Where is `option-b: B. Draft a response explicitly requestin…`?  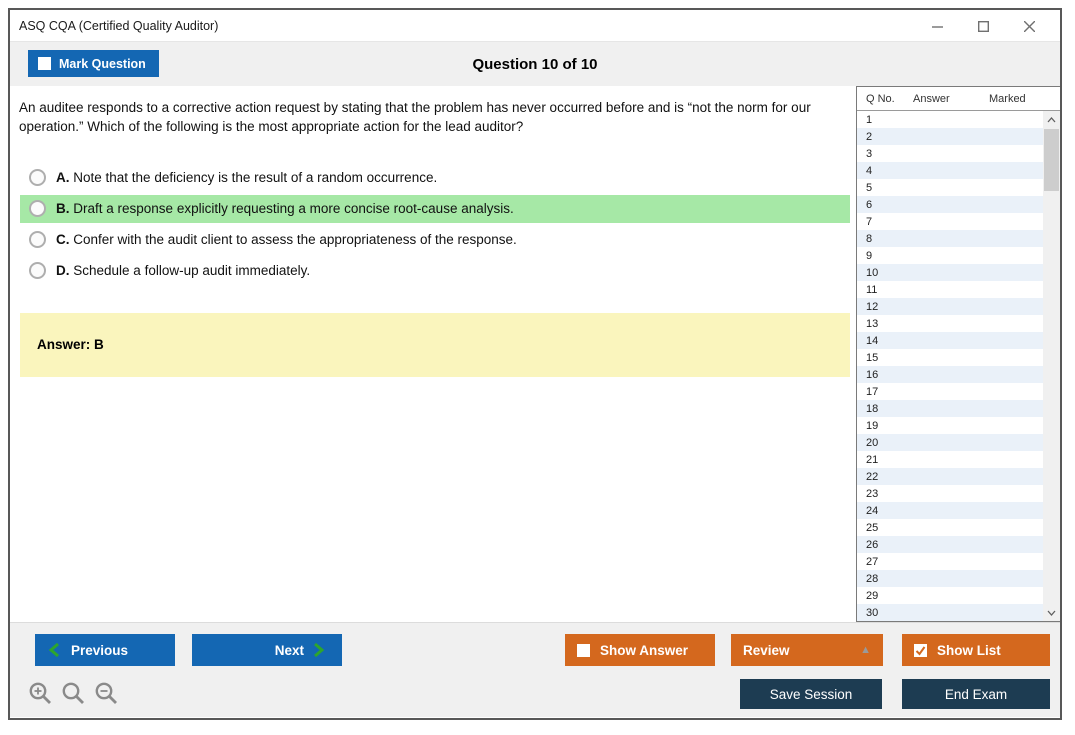 option-b: B. Draft a response explicitly requestin… is located at coordinates (435, 208).